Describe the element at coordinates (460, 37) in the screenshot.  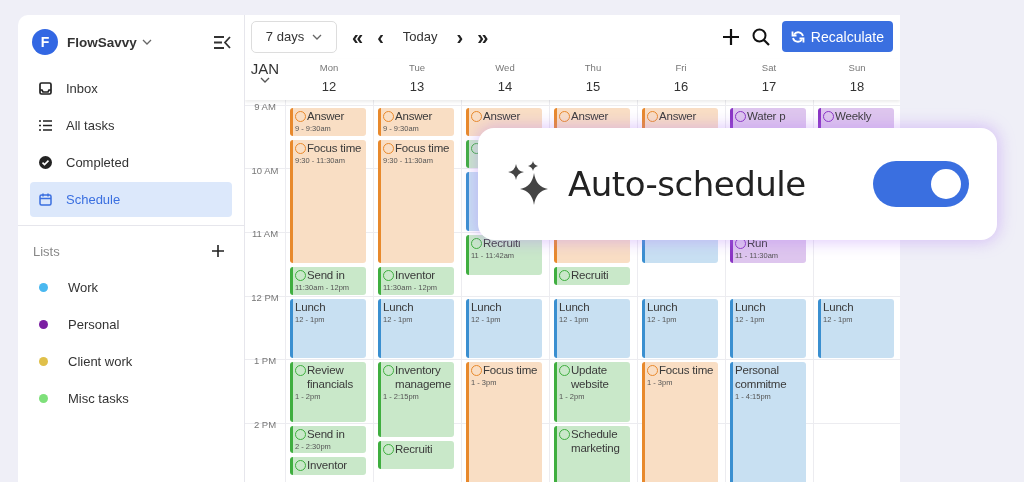
I see `next-button: ›` at that location.